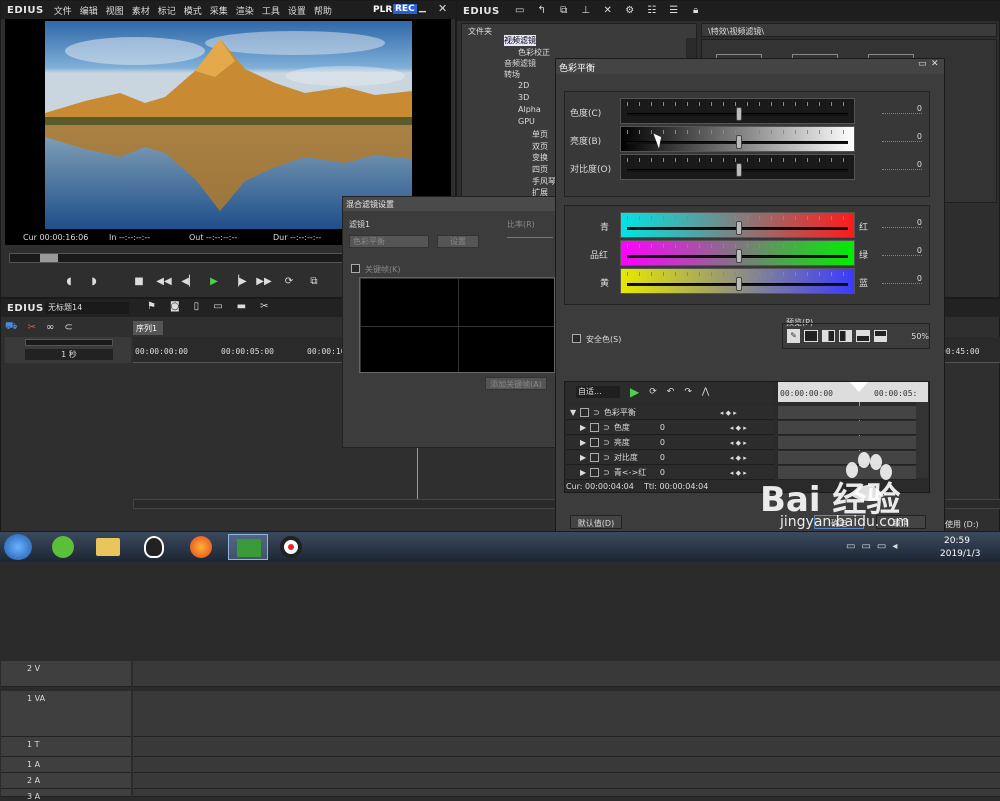 The image size is (1000, 801). What do you see at coordinates (11, 327) in the screenshot?
I see `sync-icon: ⛟` at bounding box center [11, 327].